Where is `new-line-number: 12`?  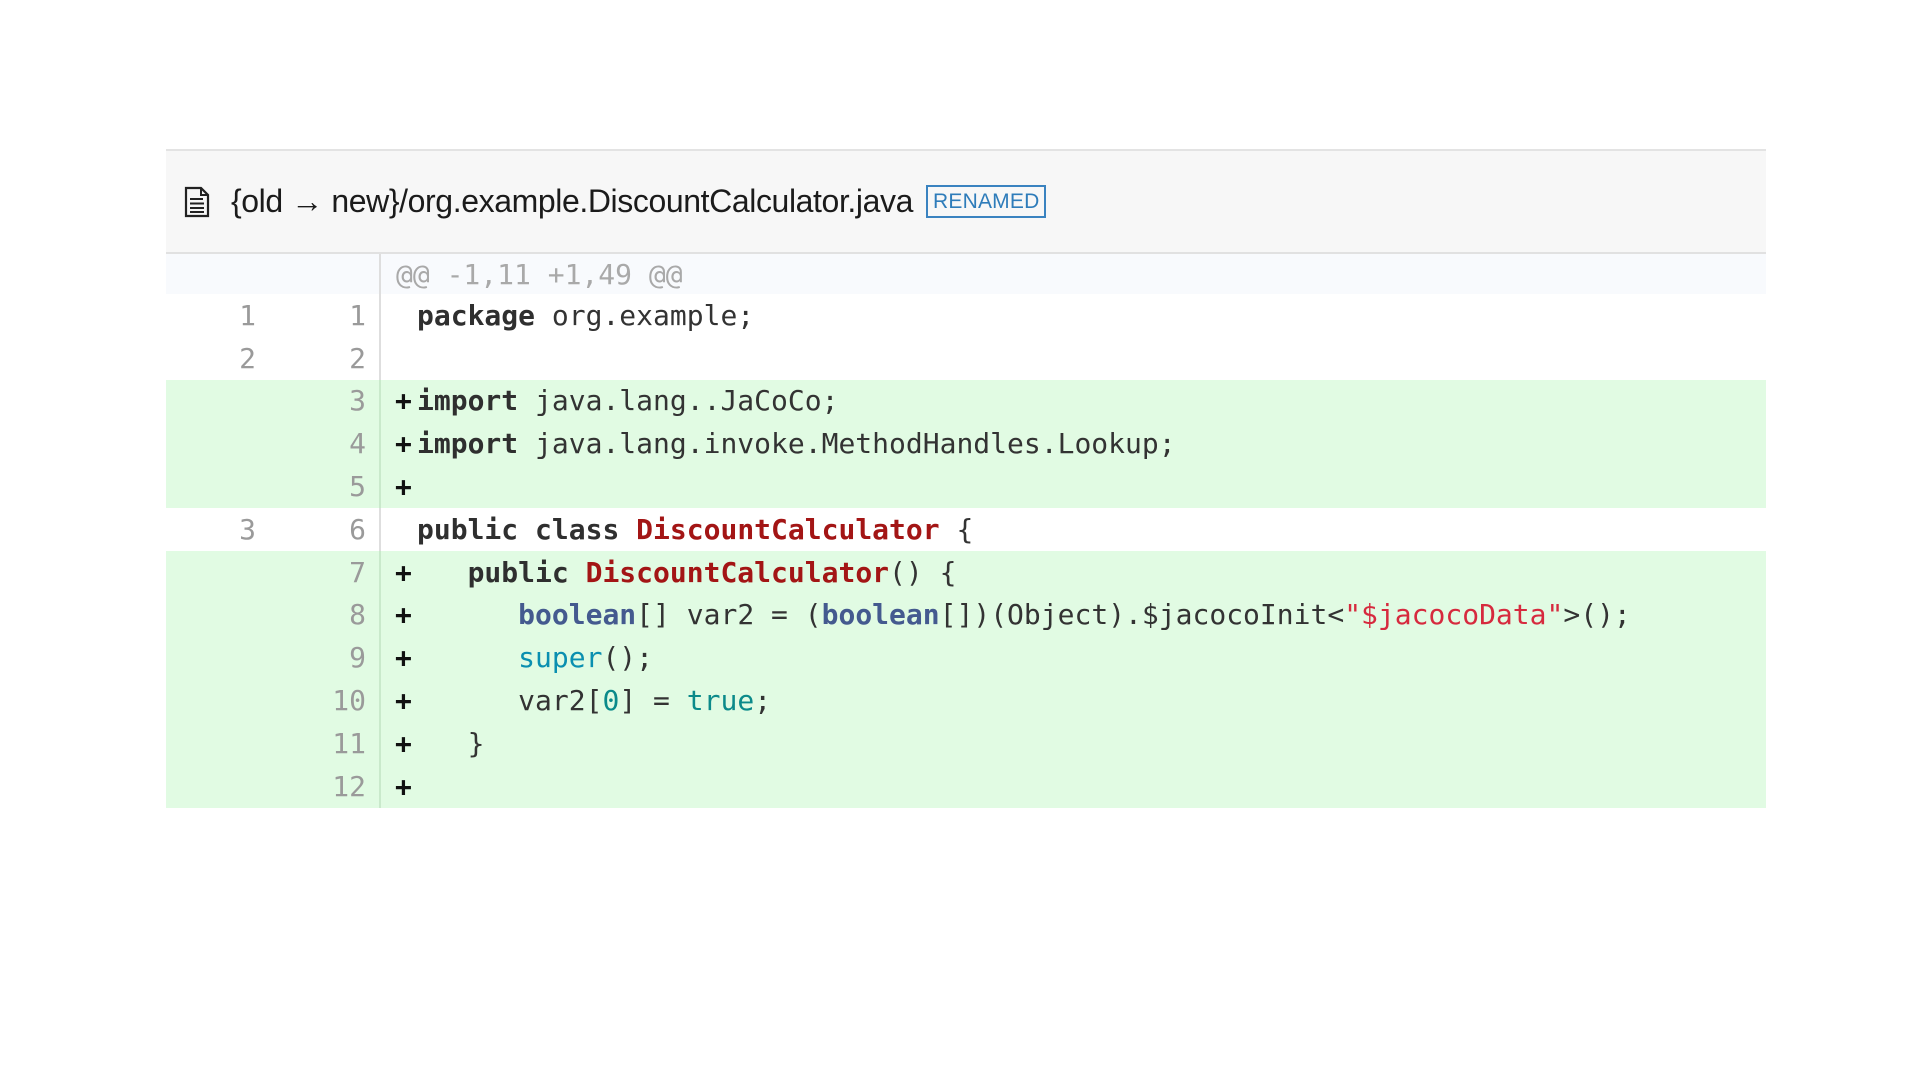 new-line-number: 12 is located at coordinates (311, 786).